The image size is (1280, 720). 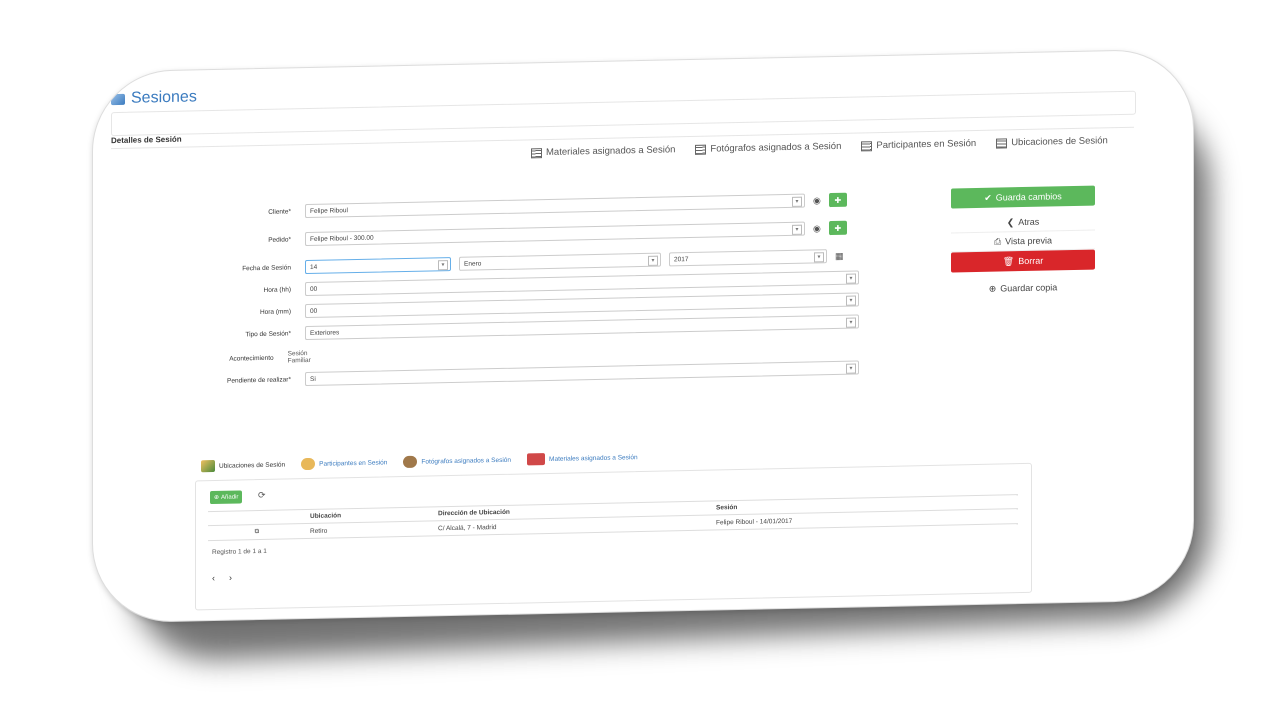 I want to click on select-year: 2017 ▼, so click(x=748, y=258).